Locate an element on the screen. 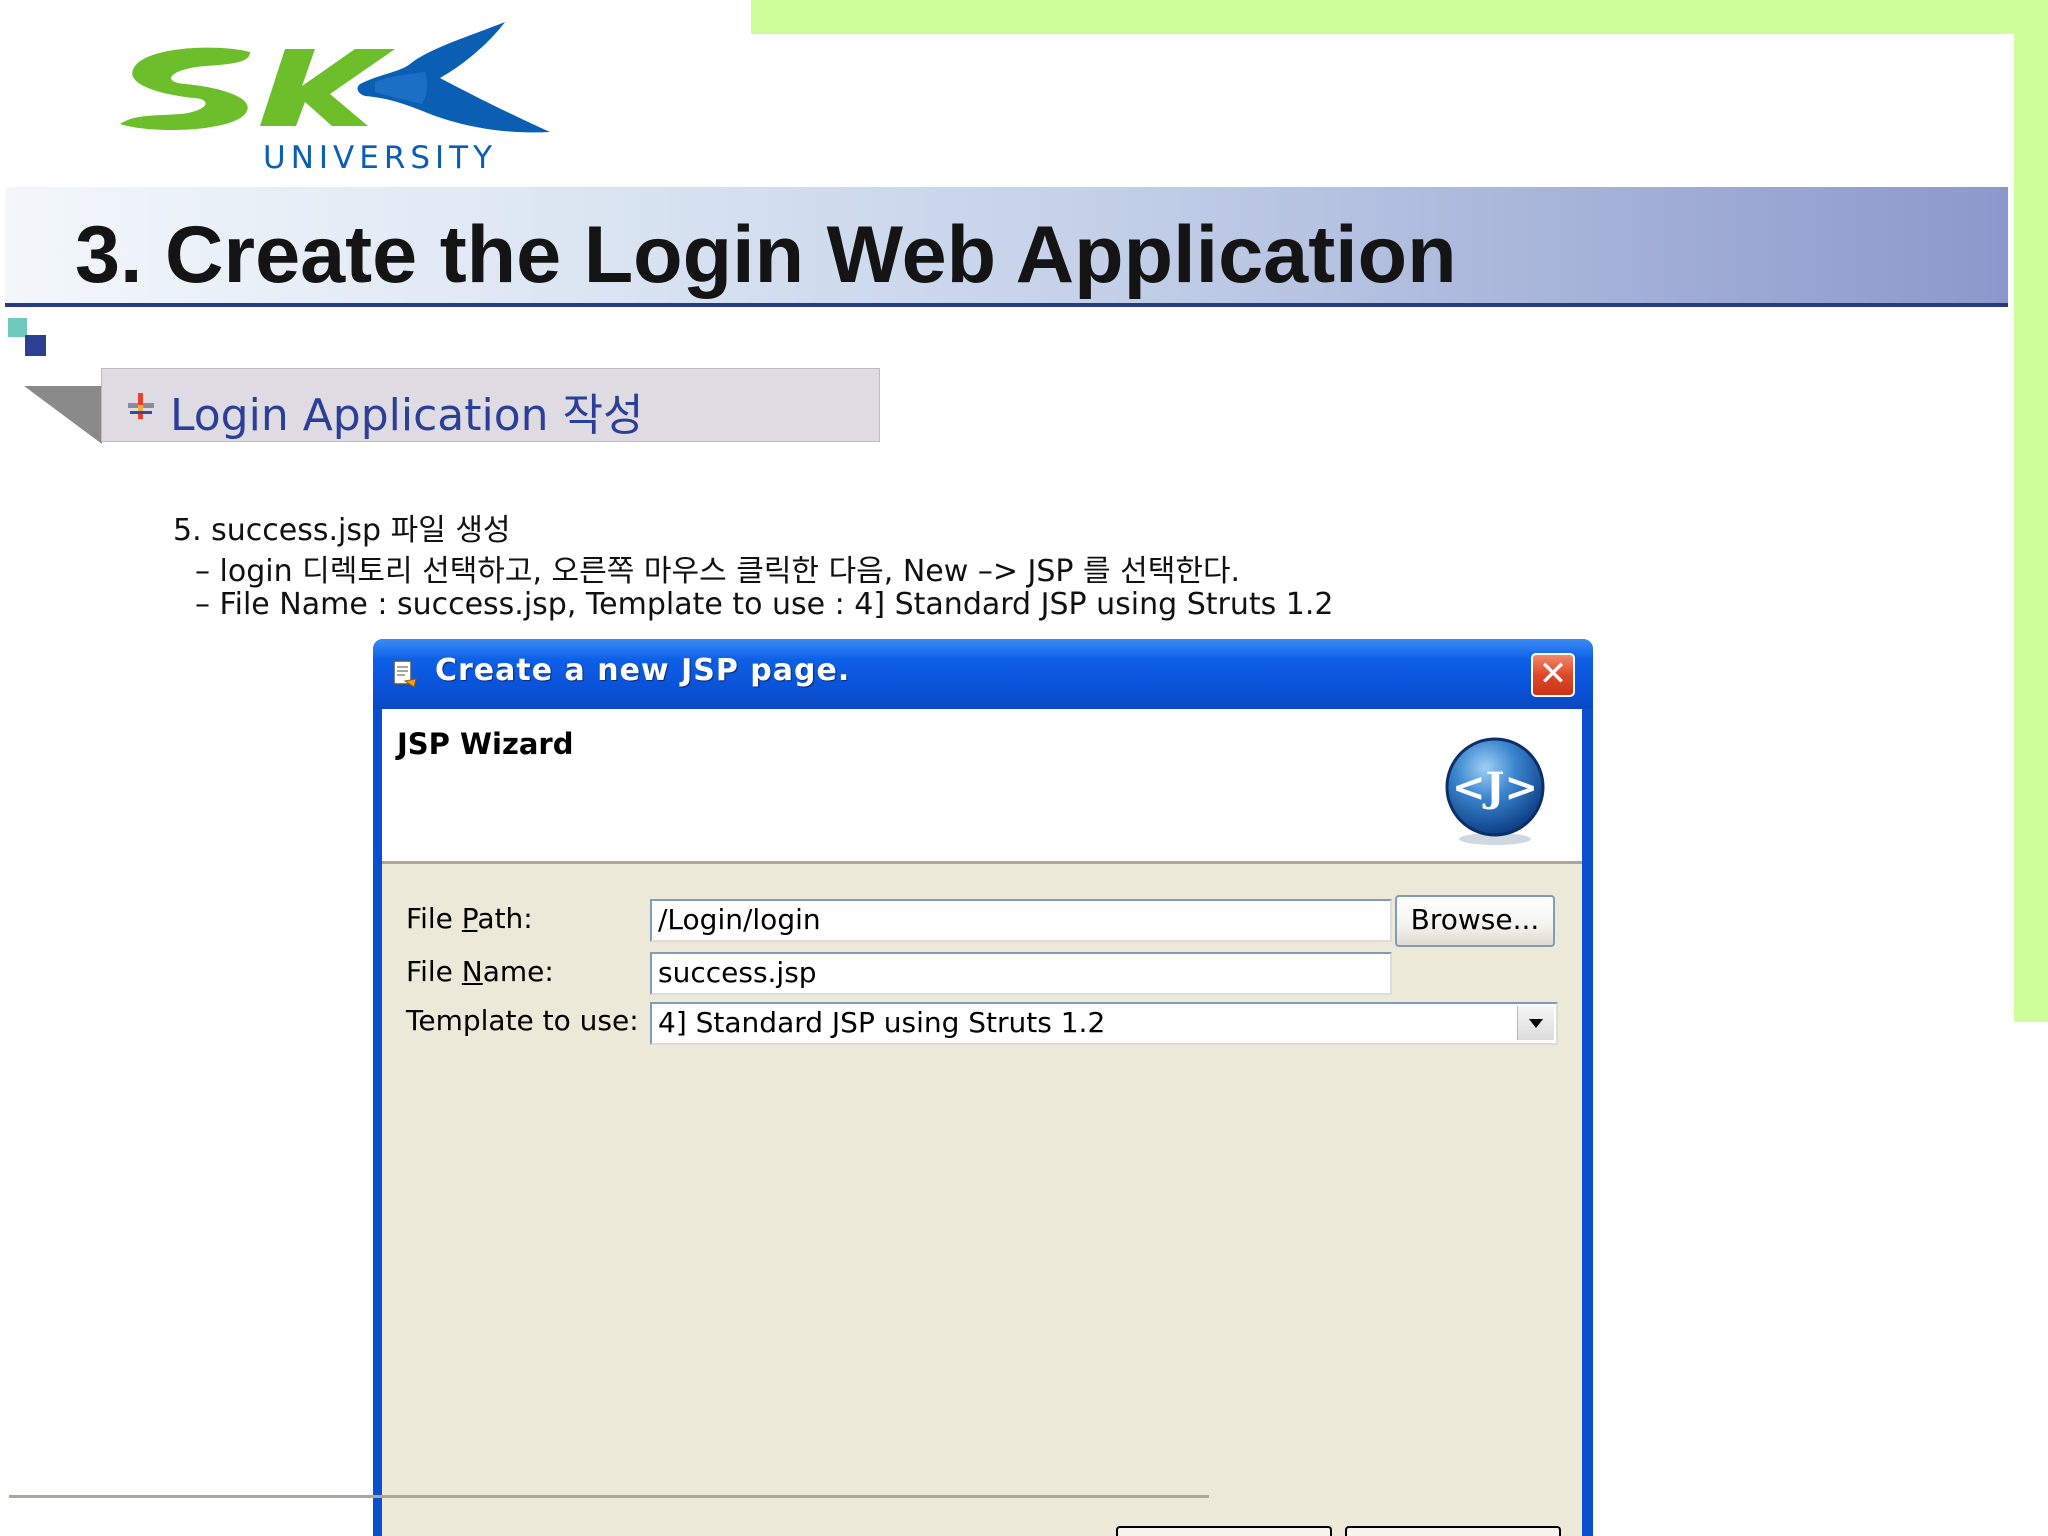 Image resolution: width=2048 pixels, height=1536 pixels. title-bar: 3. Create the Login Web Application is located at coordinates (1006, 247).